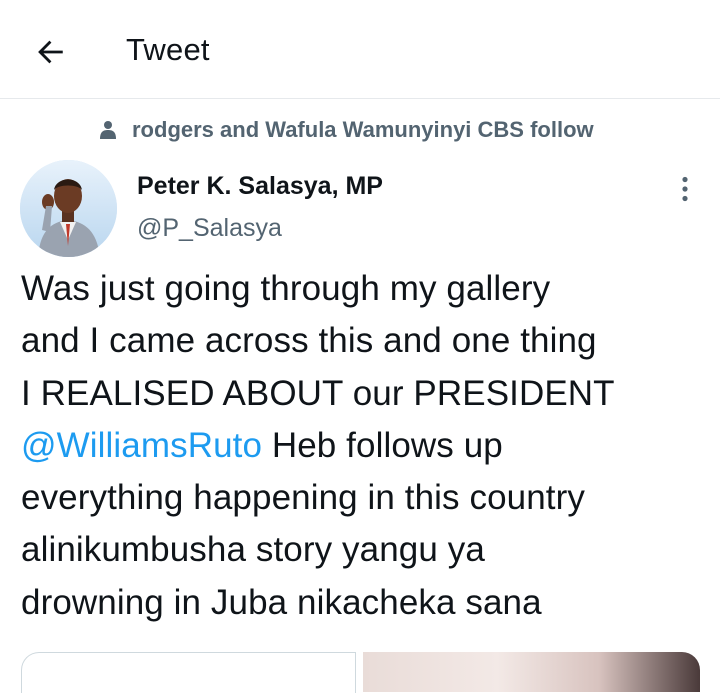 This screenshot has height=693, width=720. What do you see at coordinates (168, 49) in the screenshot?
I see `page-title: Tweet` at bounding box center [168, 49].